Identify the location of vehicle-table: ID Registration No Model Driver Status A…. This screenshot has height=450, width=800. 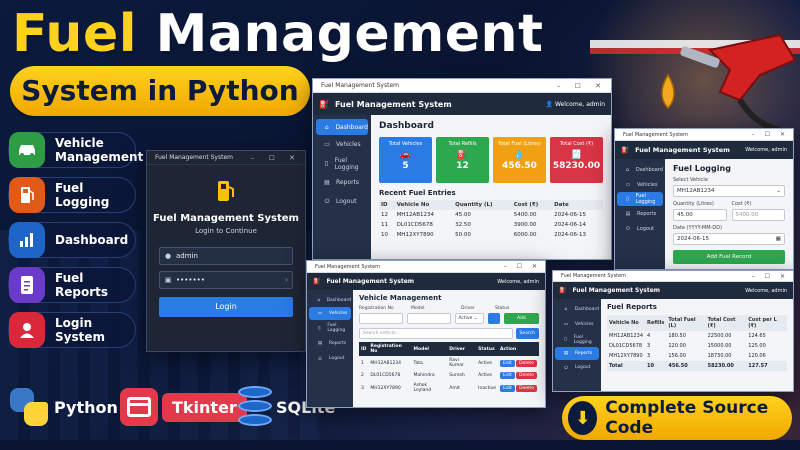
(449, 368).